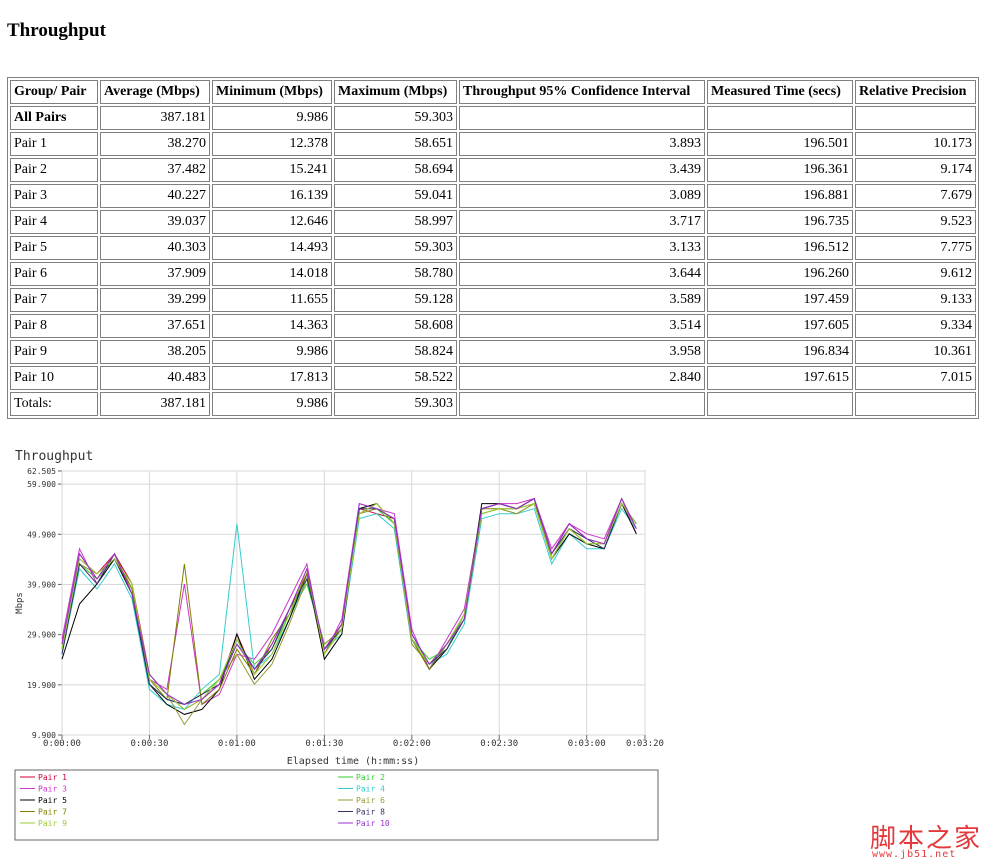  Describe the element at coordinates (237, 744) in the screenshot. I see `x-tick-label: 0:01:00` at that location.